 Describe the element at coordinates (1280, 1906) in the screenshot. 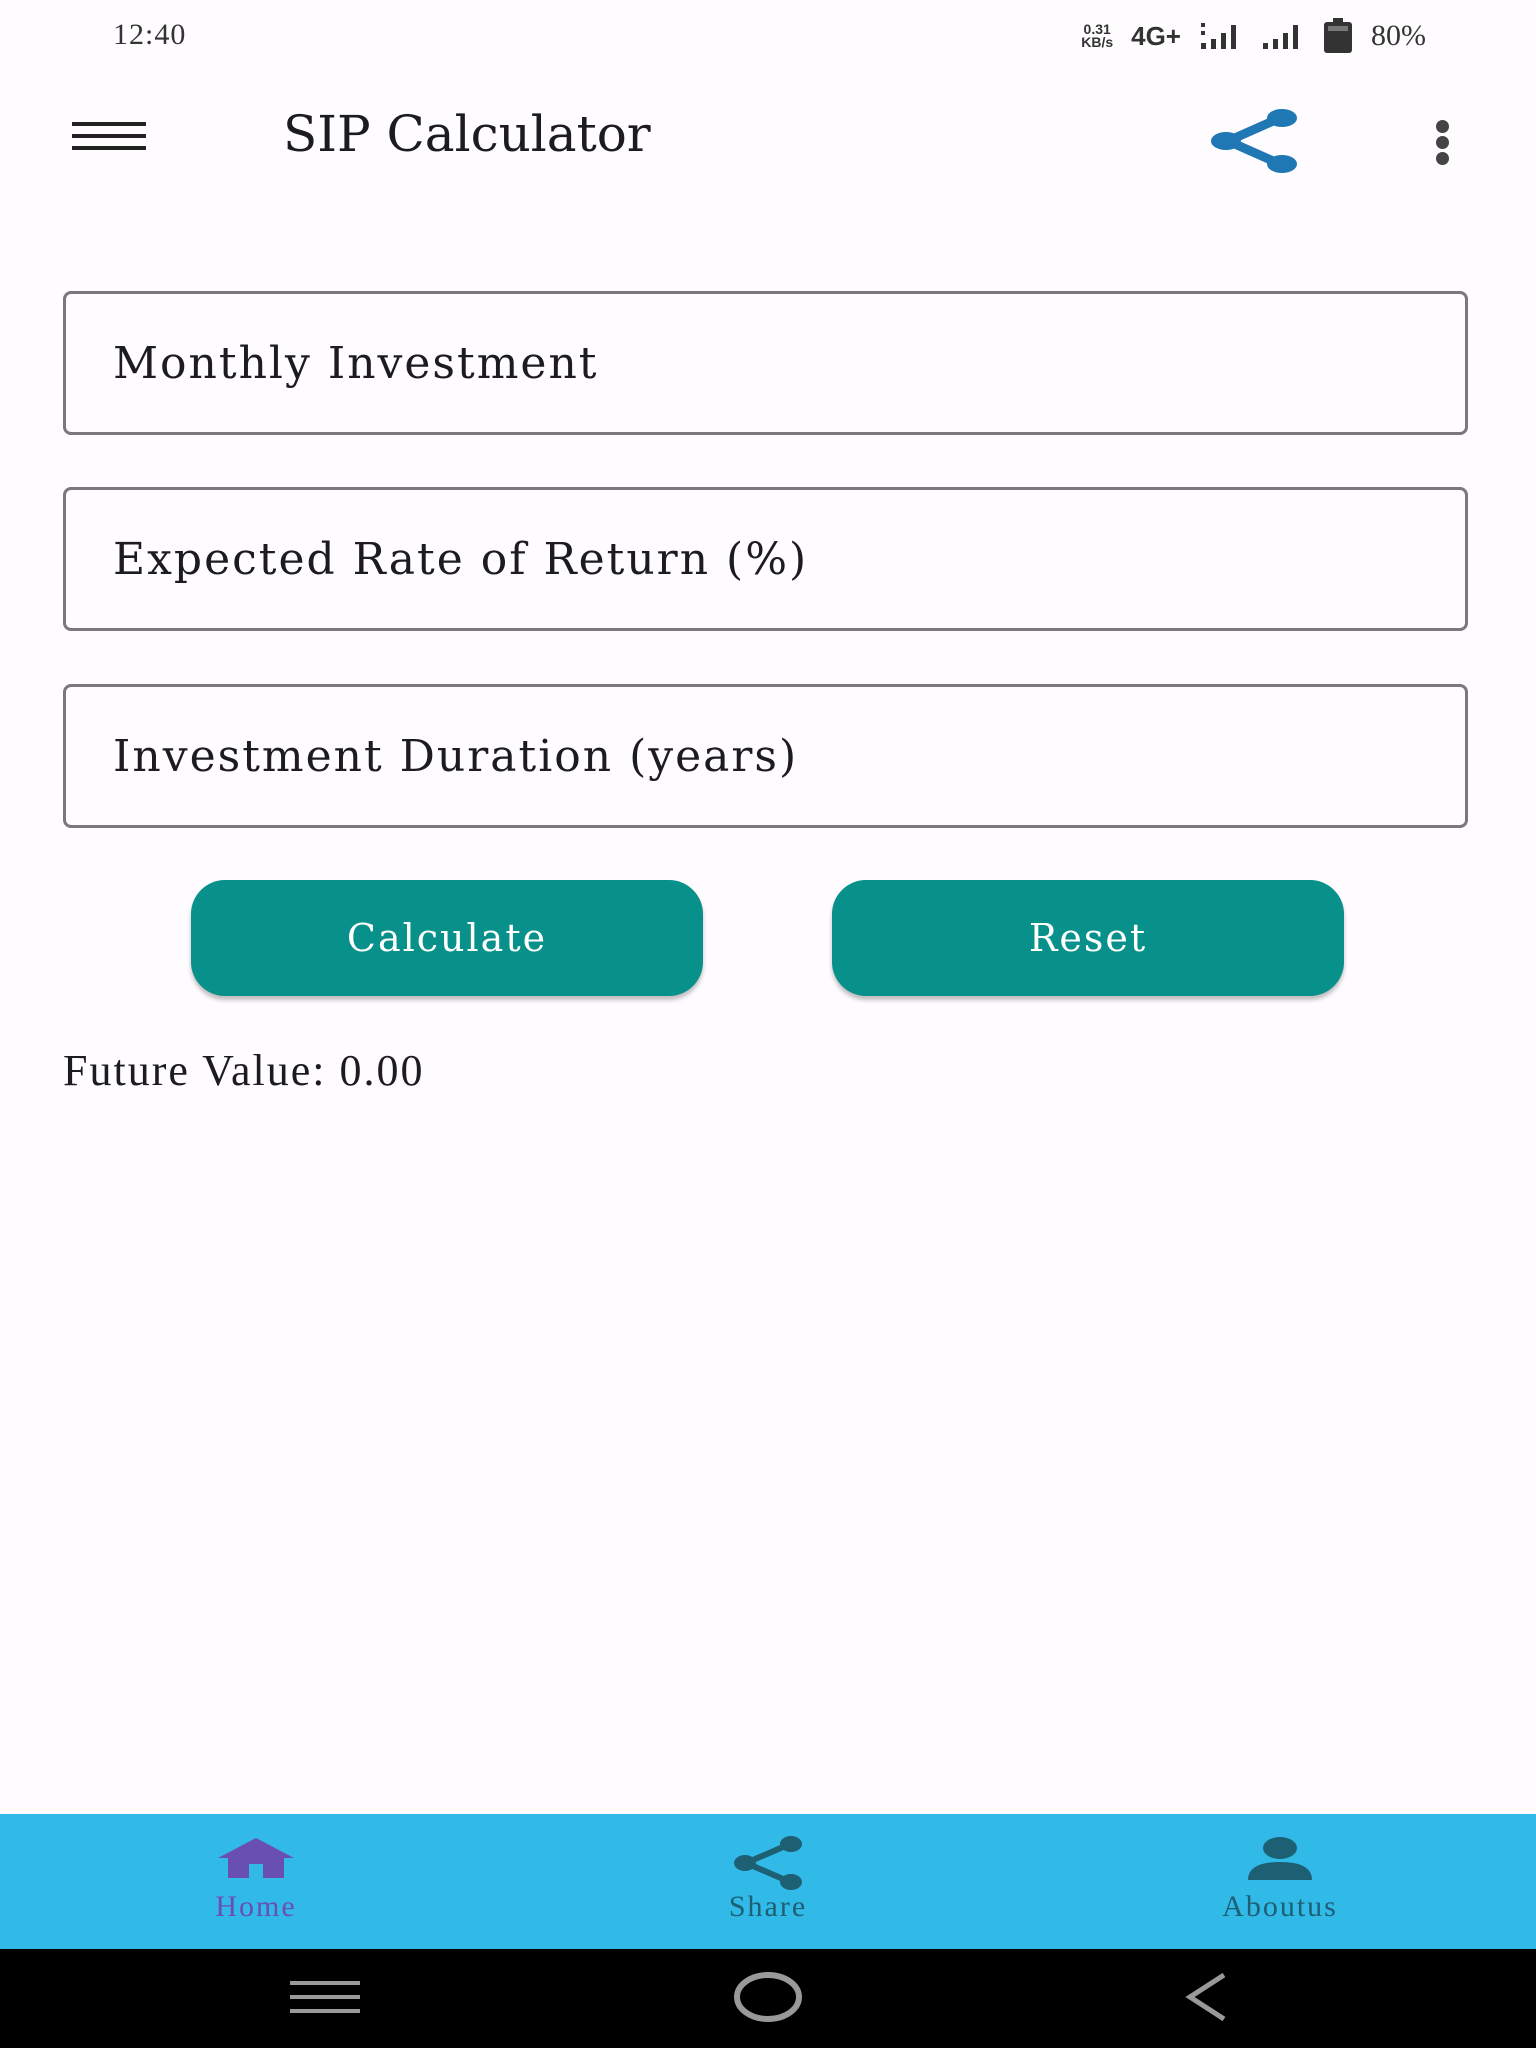

I see `nav-aboutus-label: Aboutus` at that location.